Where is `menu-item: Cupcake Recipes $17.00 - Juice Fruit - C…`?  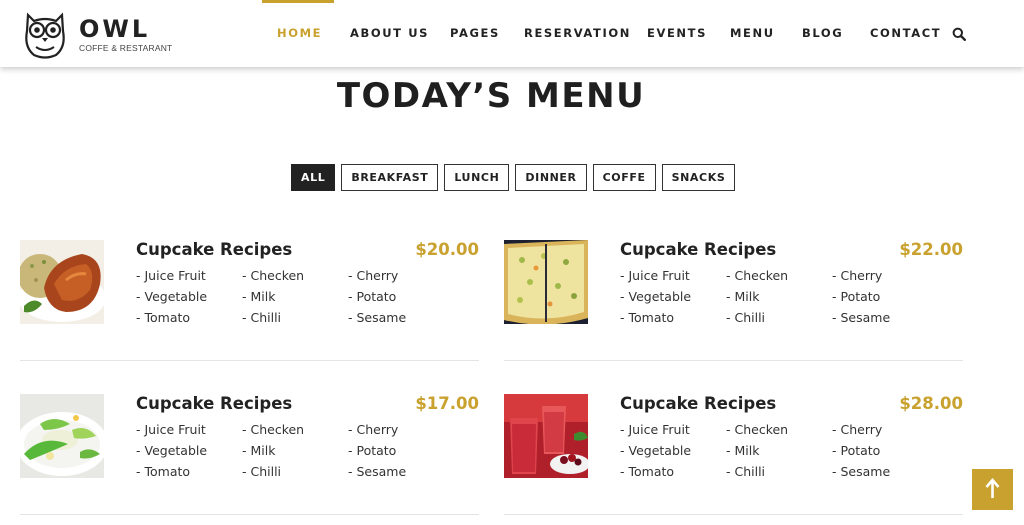
menu-item: Cupcake Recipes $17.00 - Juice Fruit - C… is located at coordinates (250, 444).